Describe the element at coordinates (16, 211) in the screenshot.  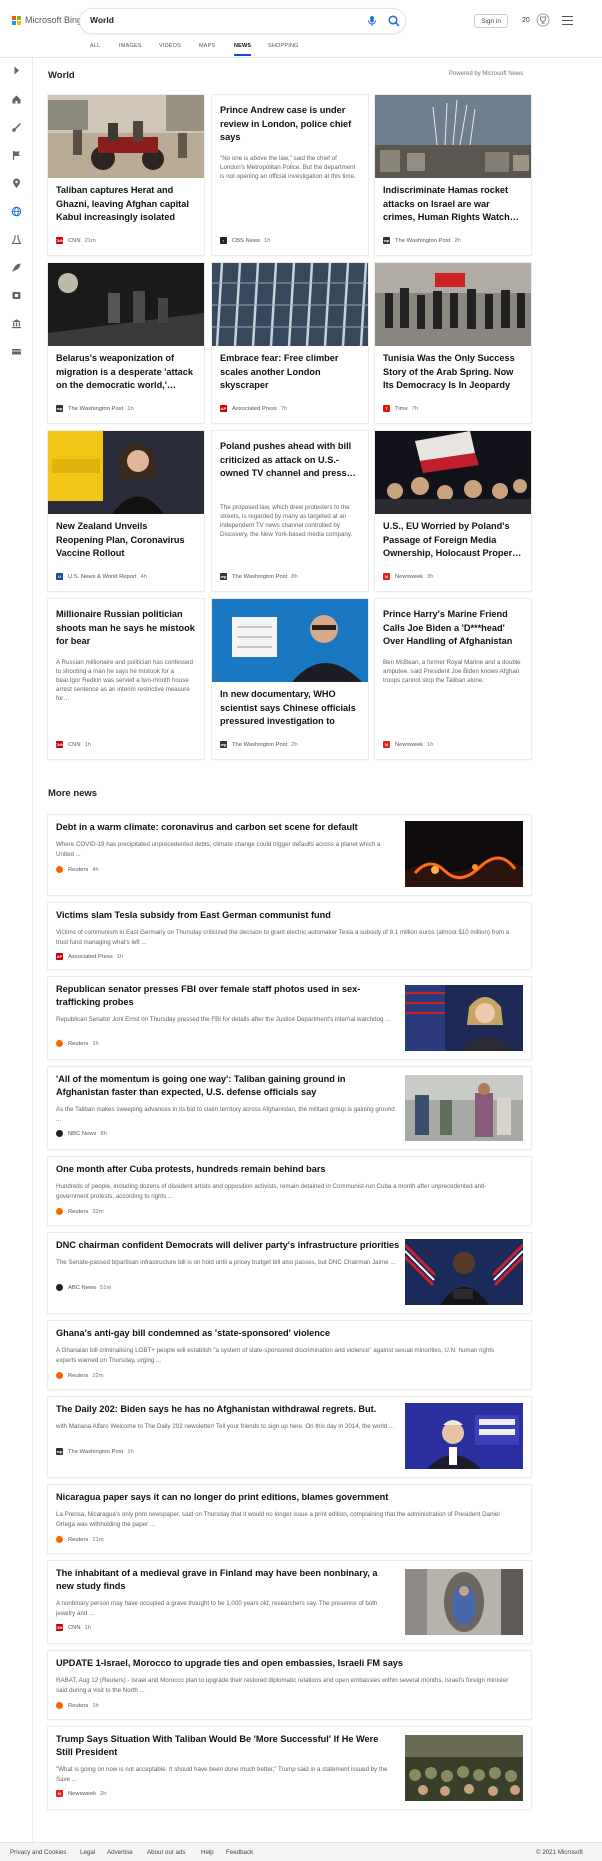
I see `globe-icon` at that location.